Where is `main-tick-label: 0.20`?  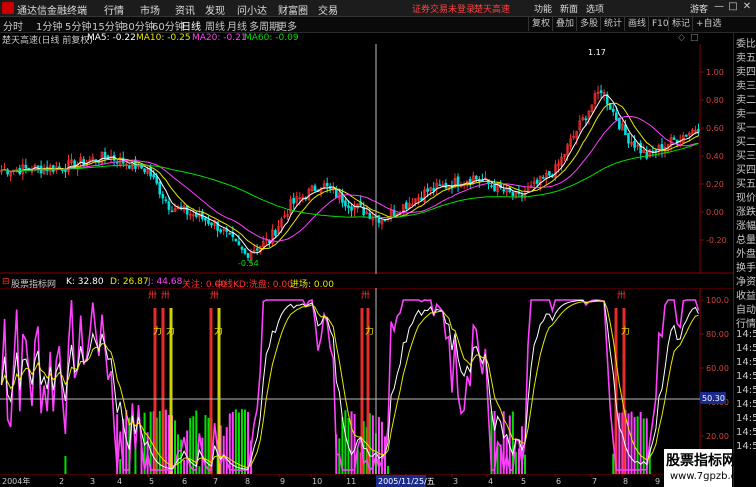
main-tick-label: 0.20 is located at coordinates (715, 184).